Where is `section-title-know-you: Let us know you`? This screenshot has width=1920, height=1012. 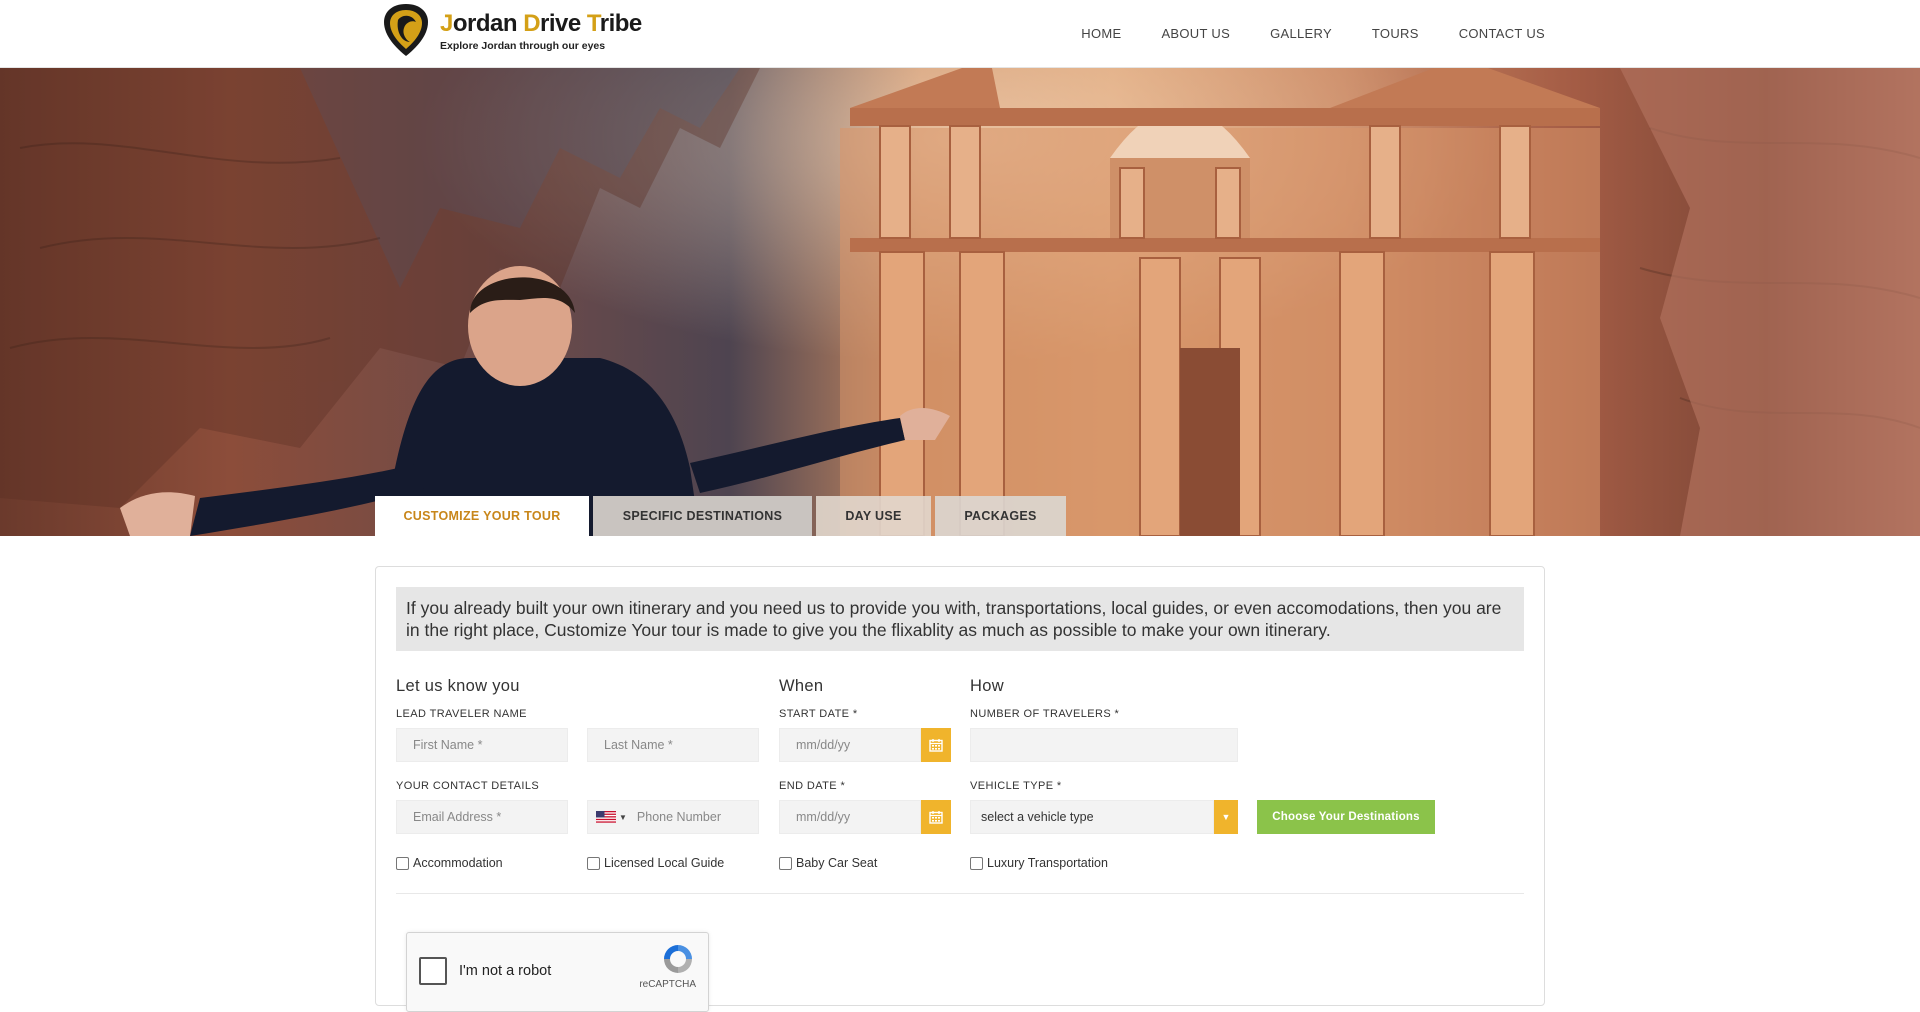
section-title-know-you: Let us know you is located at coordinates (458, 686).